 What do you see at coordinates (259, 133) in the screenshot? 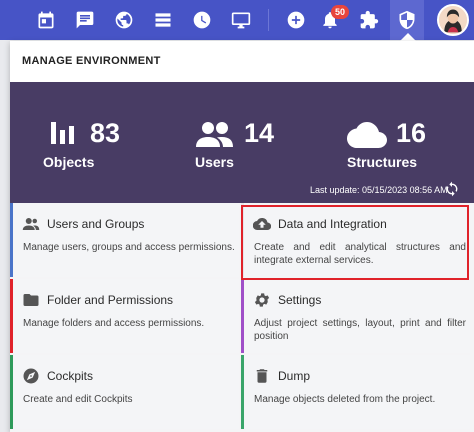
I see `users-count: 14` at bounding box center [259, 133].